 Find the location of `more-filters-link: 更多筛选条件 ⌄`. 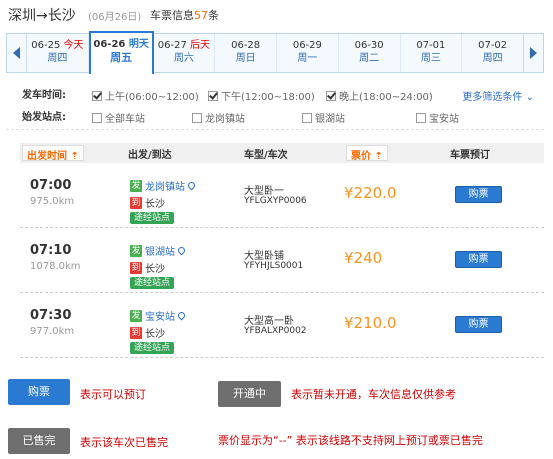

more-filters-link: 更多筛选条件 ⌄ is located at coordinates (498, 95).